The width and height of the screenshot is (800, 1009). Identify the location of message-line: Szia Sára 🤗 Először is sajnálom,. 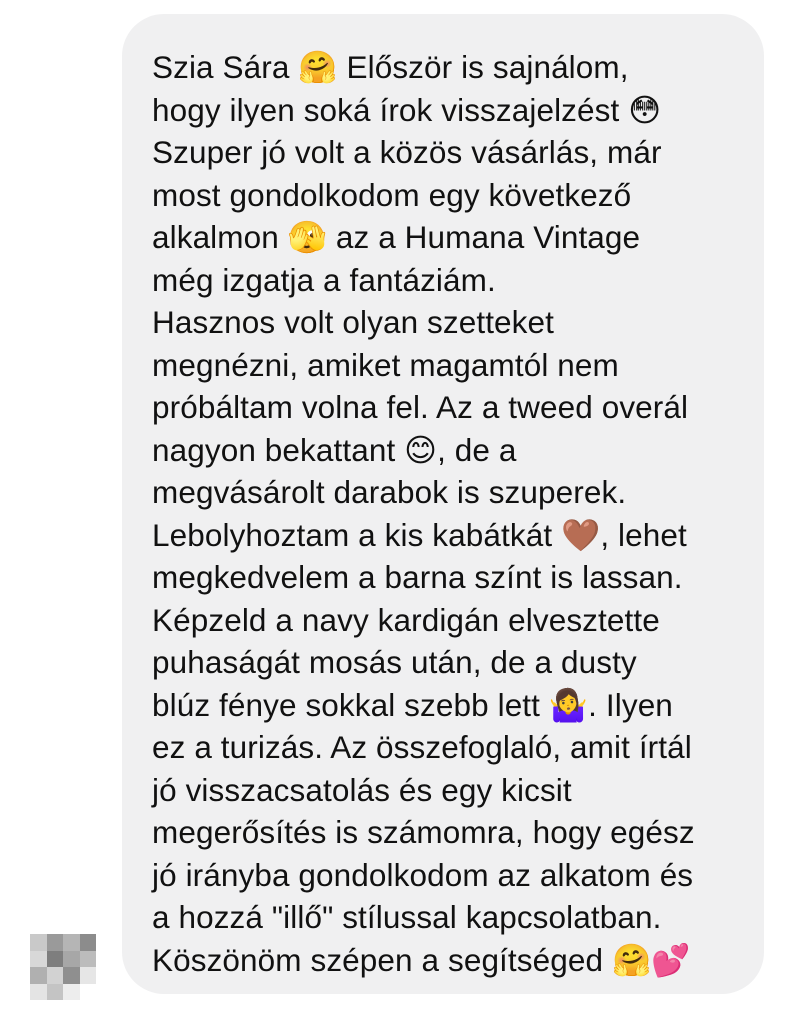
(390, 67).